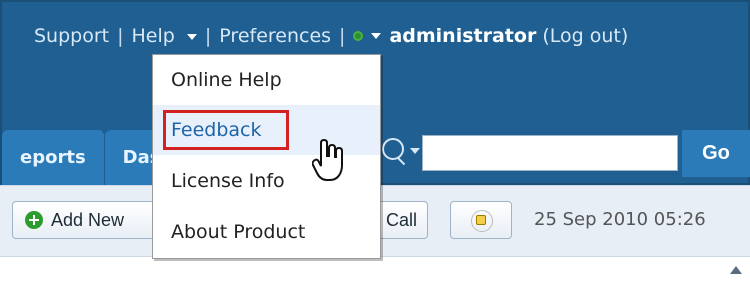  Describe the element at coordinates (238, 232) in the screenshot. I see `menu-item-label: About Product` at that location.